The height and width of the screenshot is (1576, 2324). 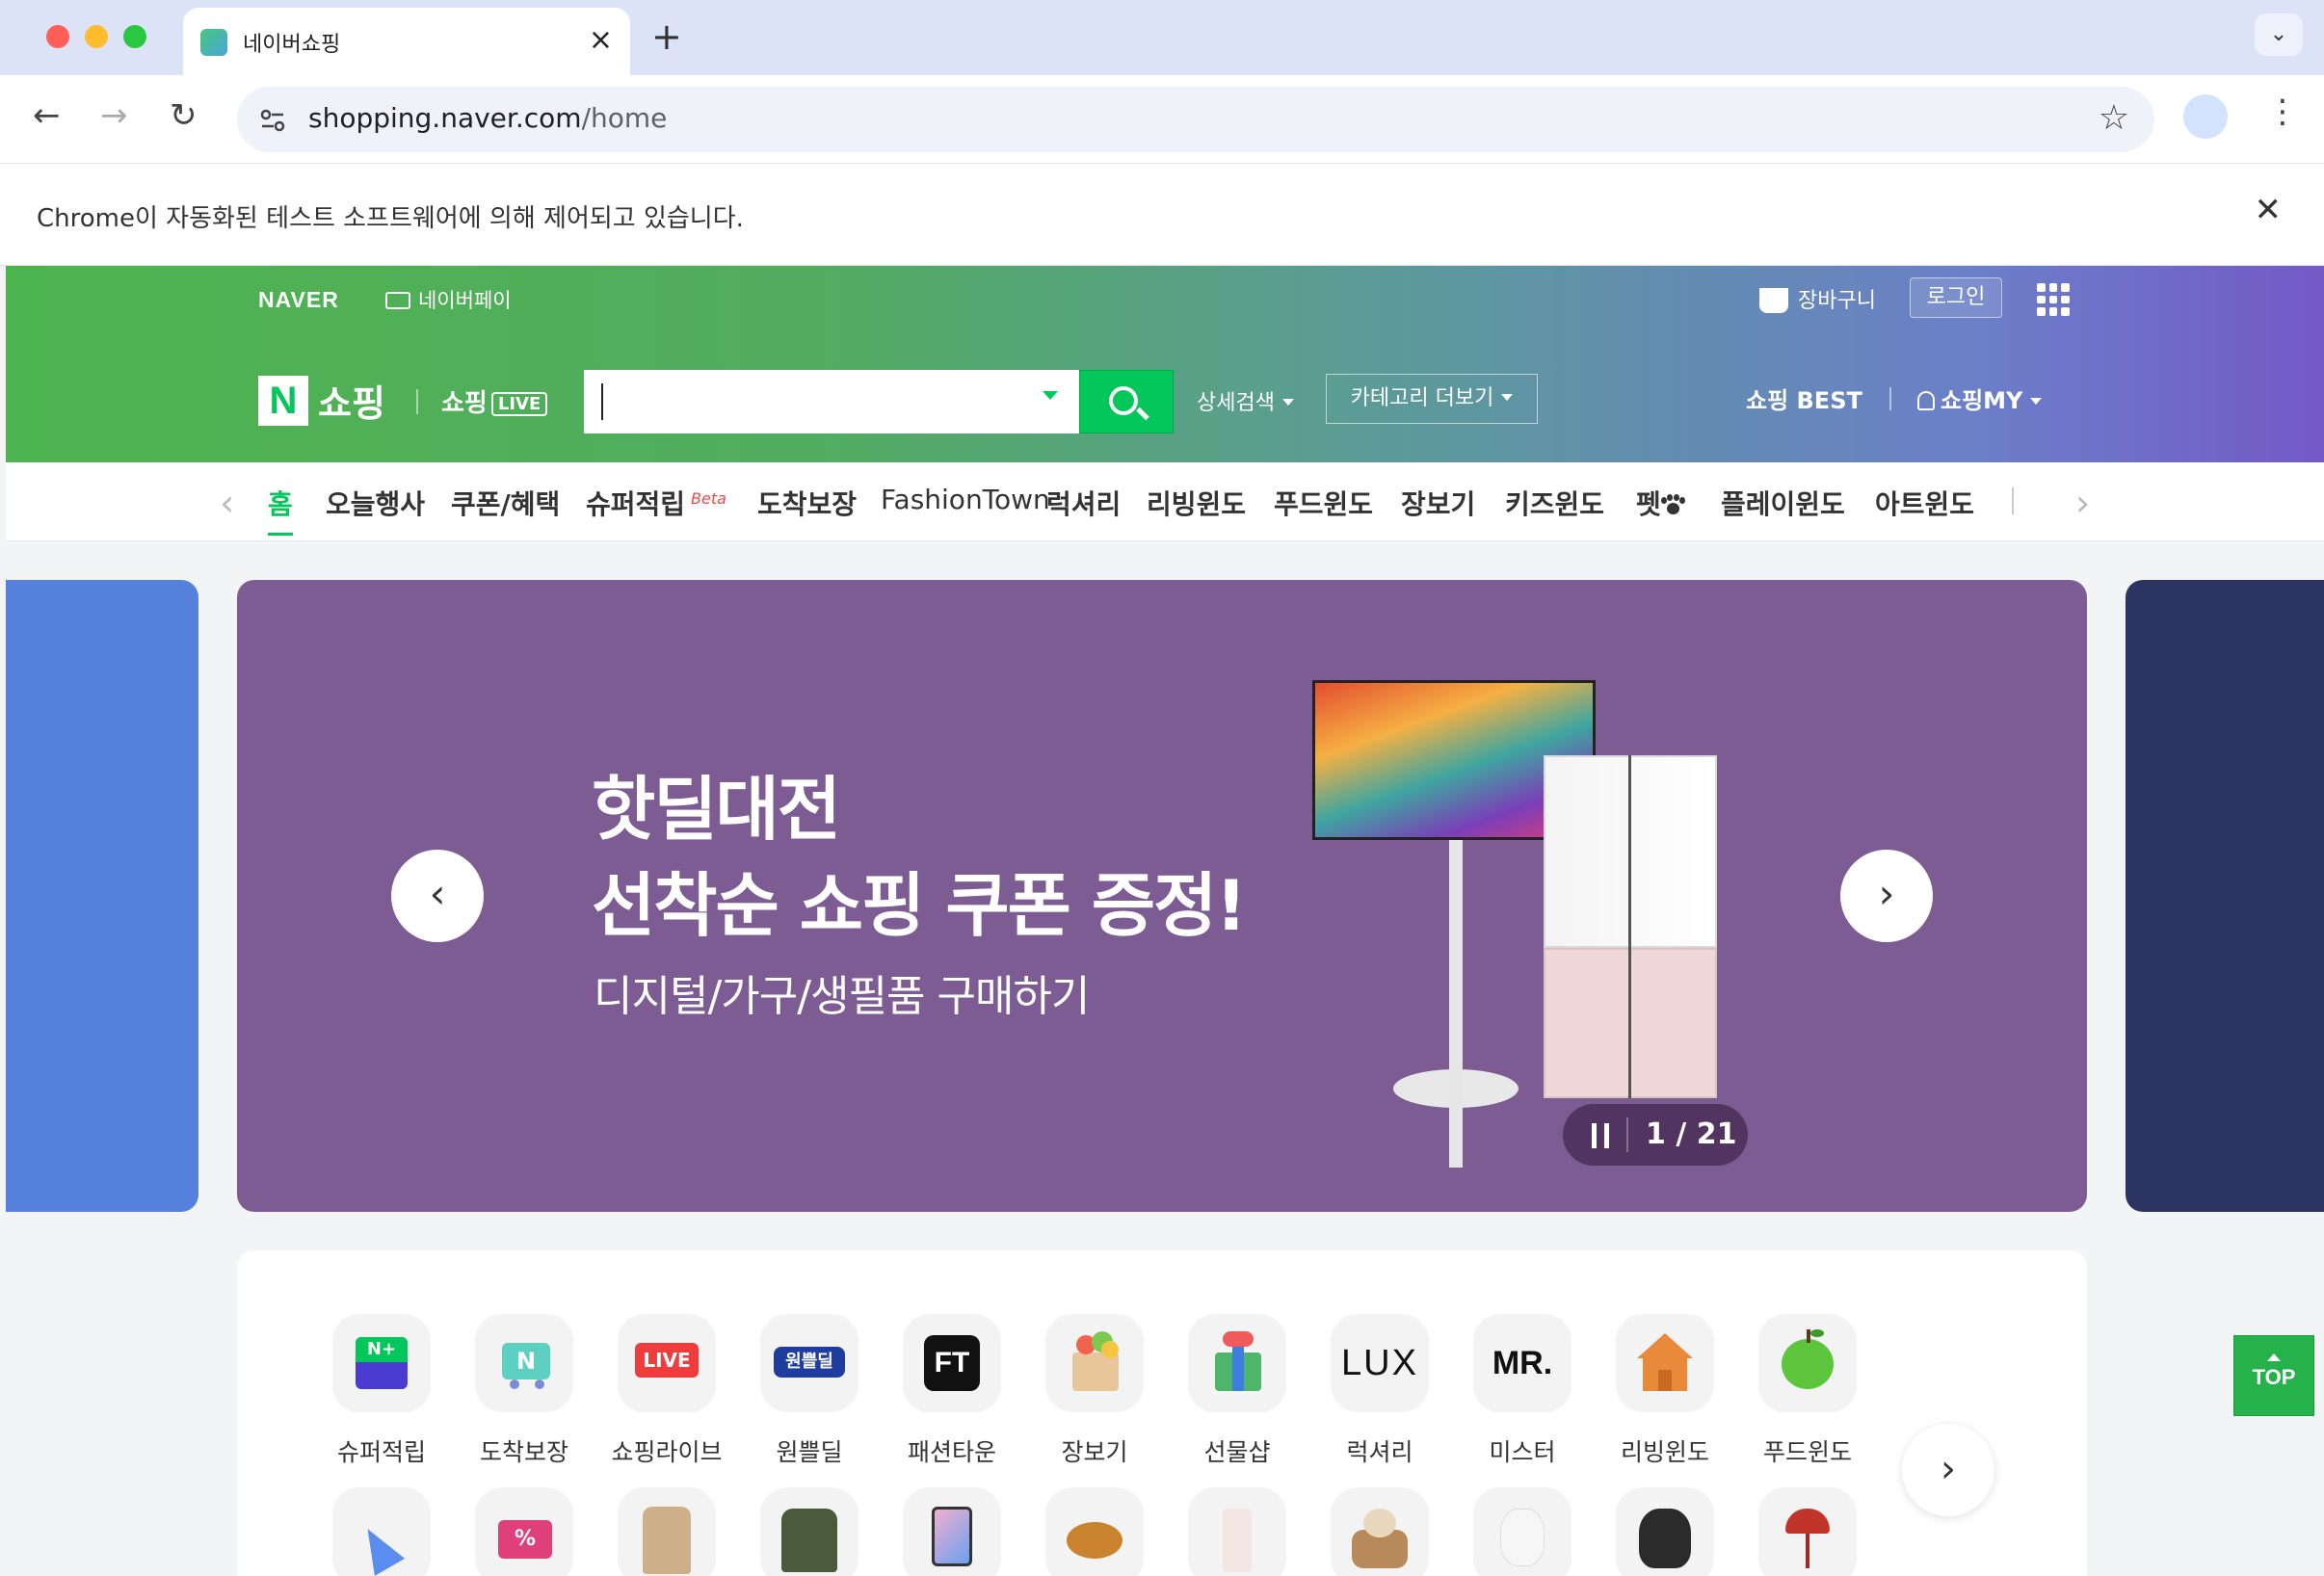 I want to click on shortcut-next-button: ›, so click(x=1948, y=1470).